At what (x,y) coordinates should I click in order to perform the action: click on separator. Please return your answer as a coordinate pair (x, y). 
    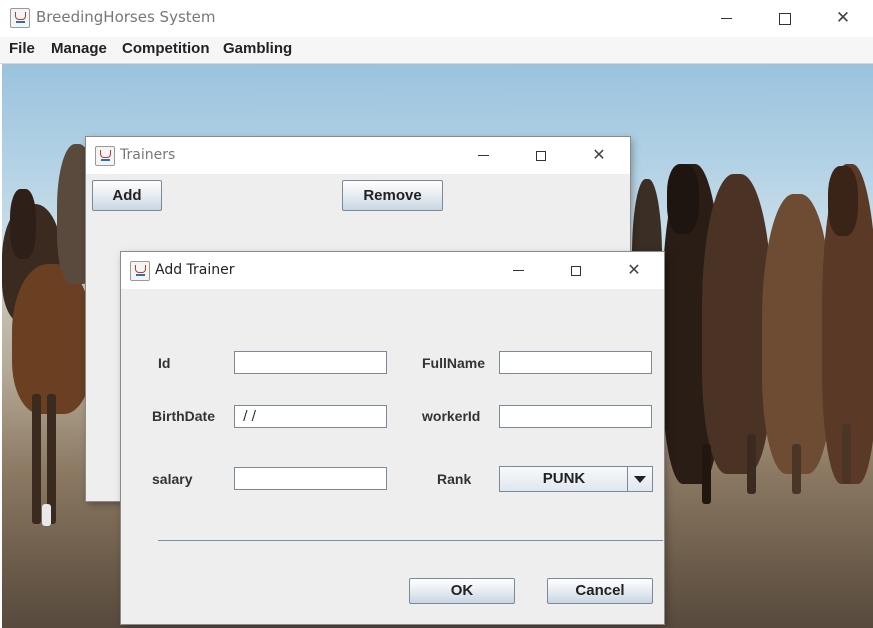
    Looking at the image, I should click on (410, 540).